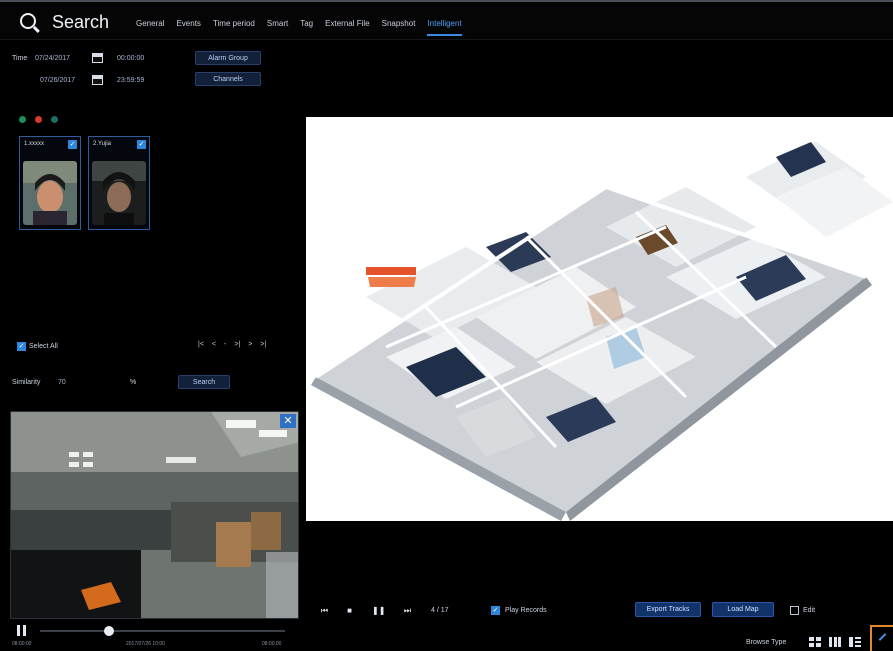 This screenshot has width=893, height=651. I want to click on next-page-button: >, so click(250, 344).